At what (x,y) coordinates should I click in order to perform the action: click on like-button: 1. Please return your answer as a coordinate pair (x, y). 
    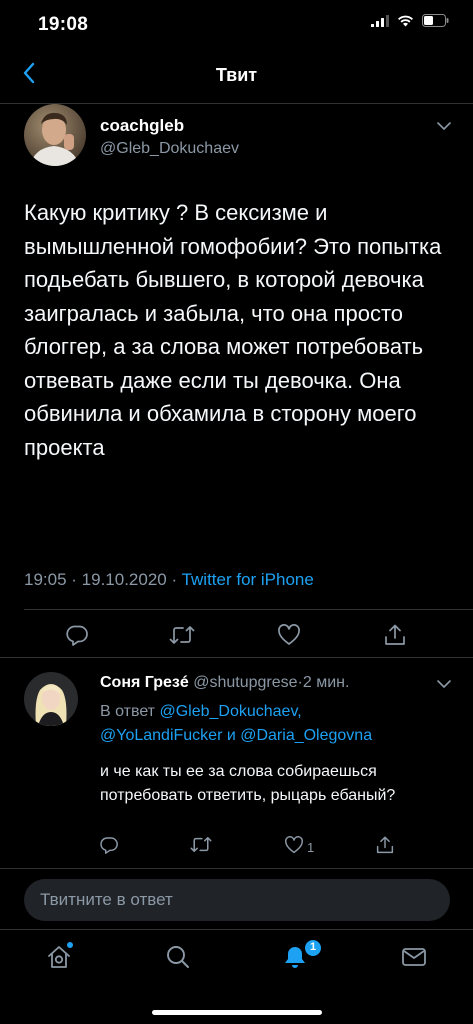
    Looking at the image, I should click on (299, 847).